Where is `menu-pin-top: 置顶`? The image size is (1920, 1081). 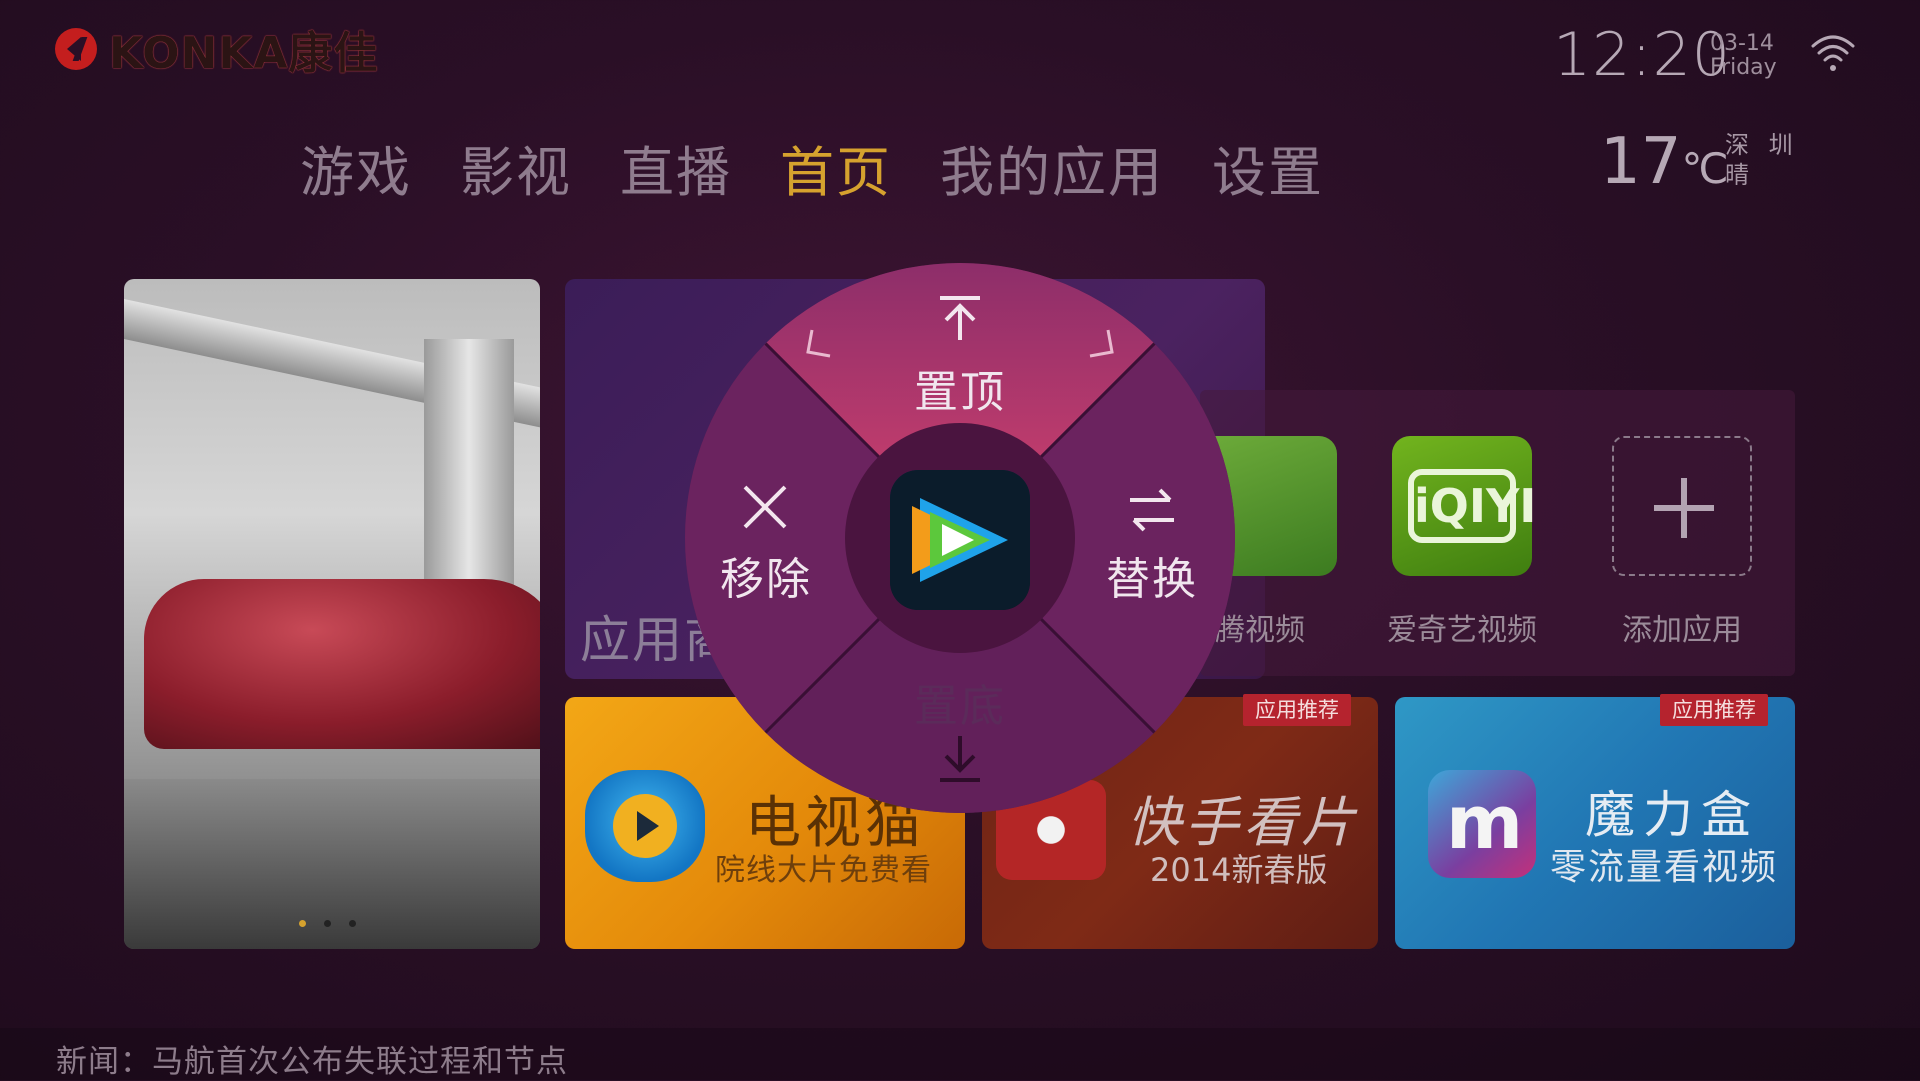 menu-pin-top: 置顶 is located at coordinates (960, 388).